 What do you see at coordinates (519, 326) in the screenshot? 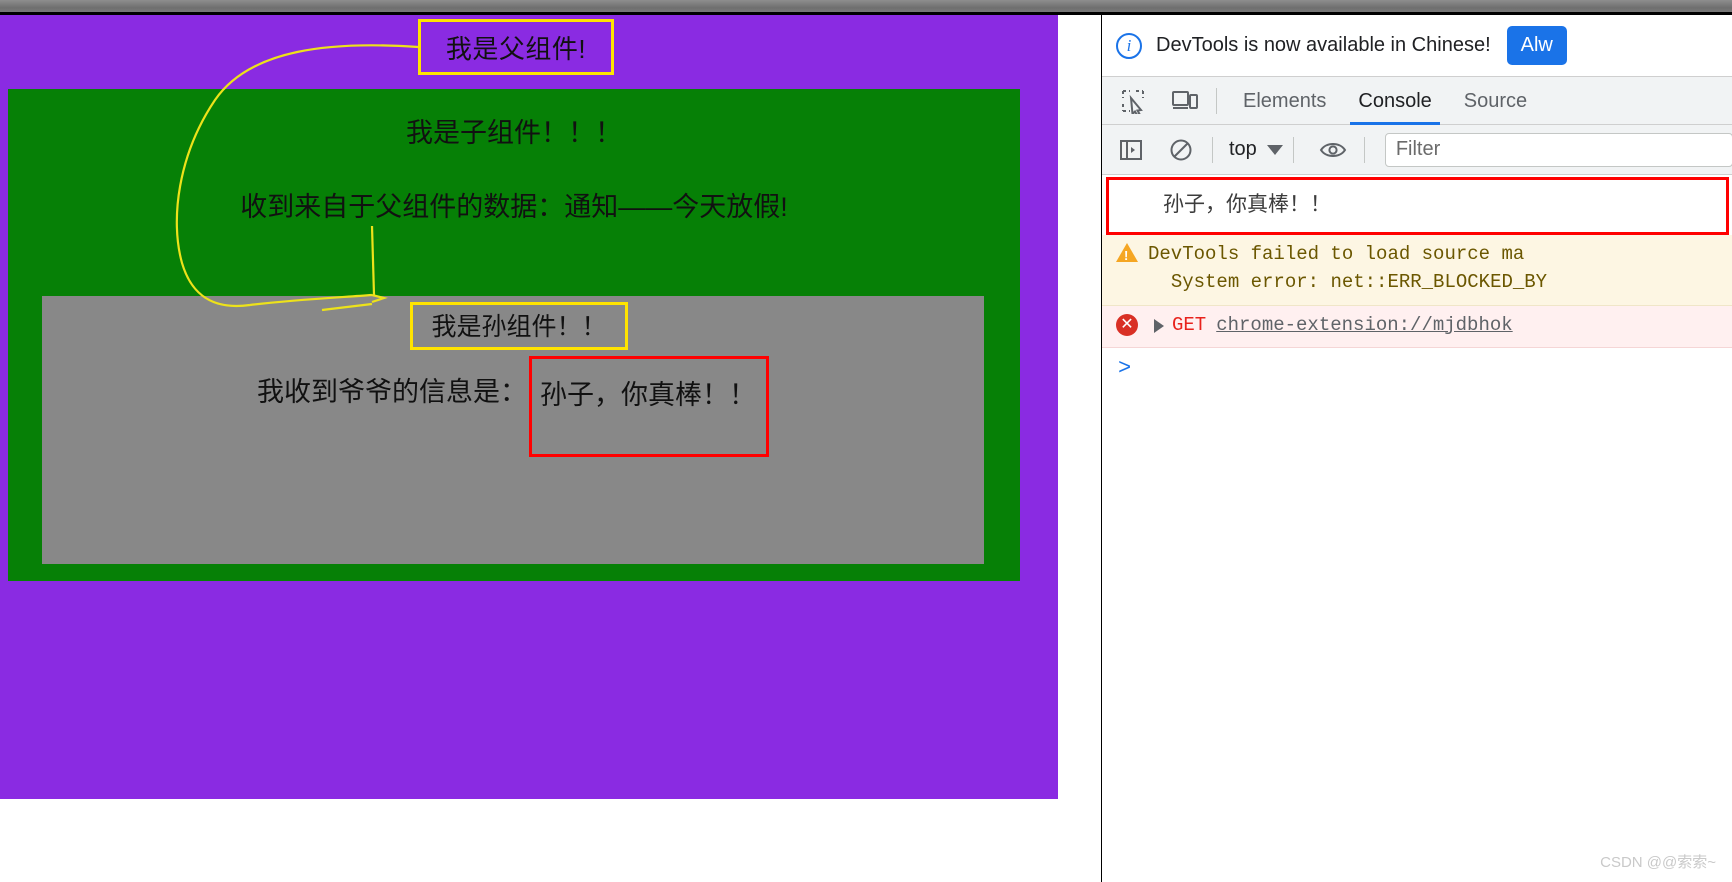
I see `grandchild-component-title: 我是孙组件！！` at bounding box center [519, 326].